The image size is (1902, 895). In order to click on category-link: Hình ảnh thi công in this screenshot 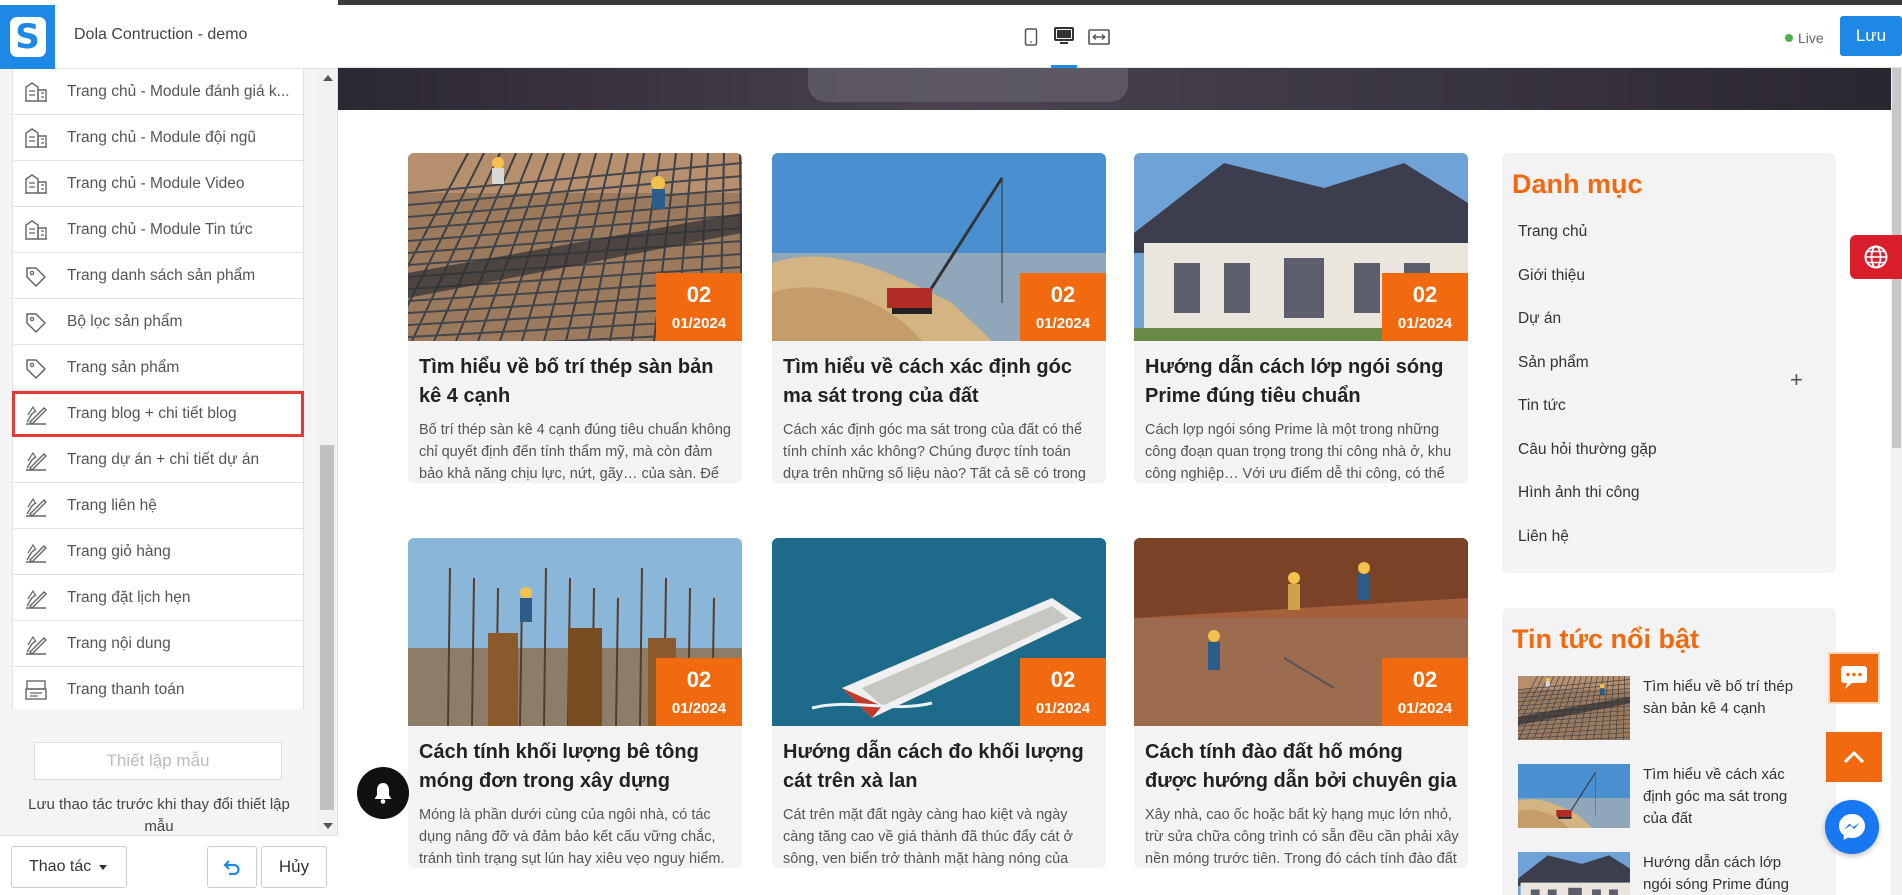, I will do `click(1579, 493)`.